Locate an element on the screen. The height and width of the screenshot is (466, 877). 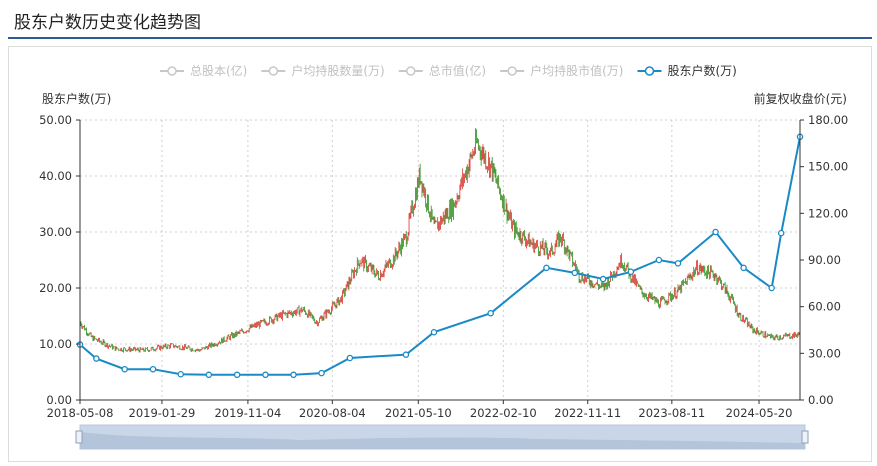
right-tick-label: 30.00 is located at coordinates (824, 353).